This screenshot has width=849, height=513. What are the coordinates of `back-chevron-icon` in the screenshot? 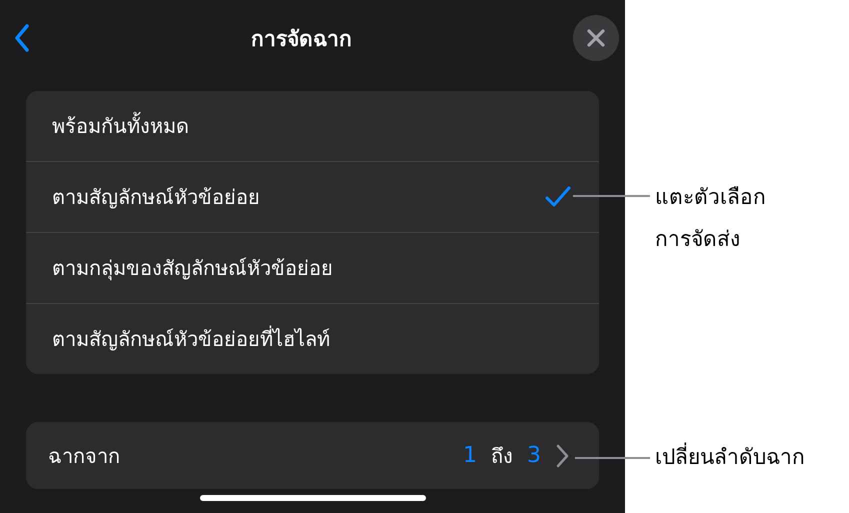 It's located at (22, 38).